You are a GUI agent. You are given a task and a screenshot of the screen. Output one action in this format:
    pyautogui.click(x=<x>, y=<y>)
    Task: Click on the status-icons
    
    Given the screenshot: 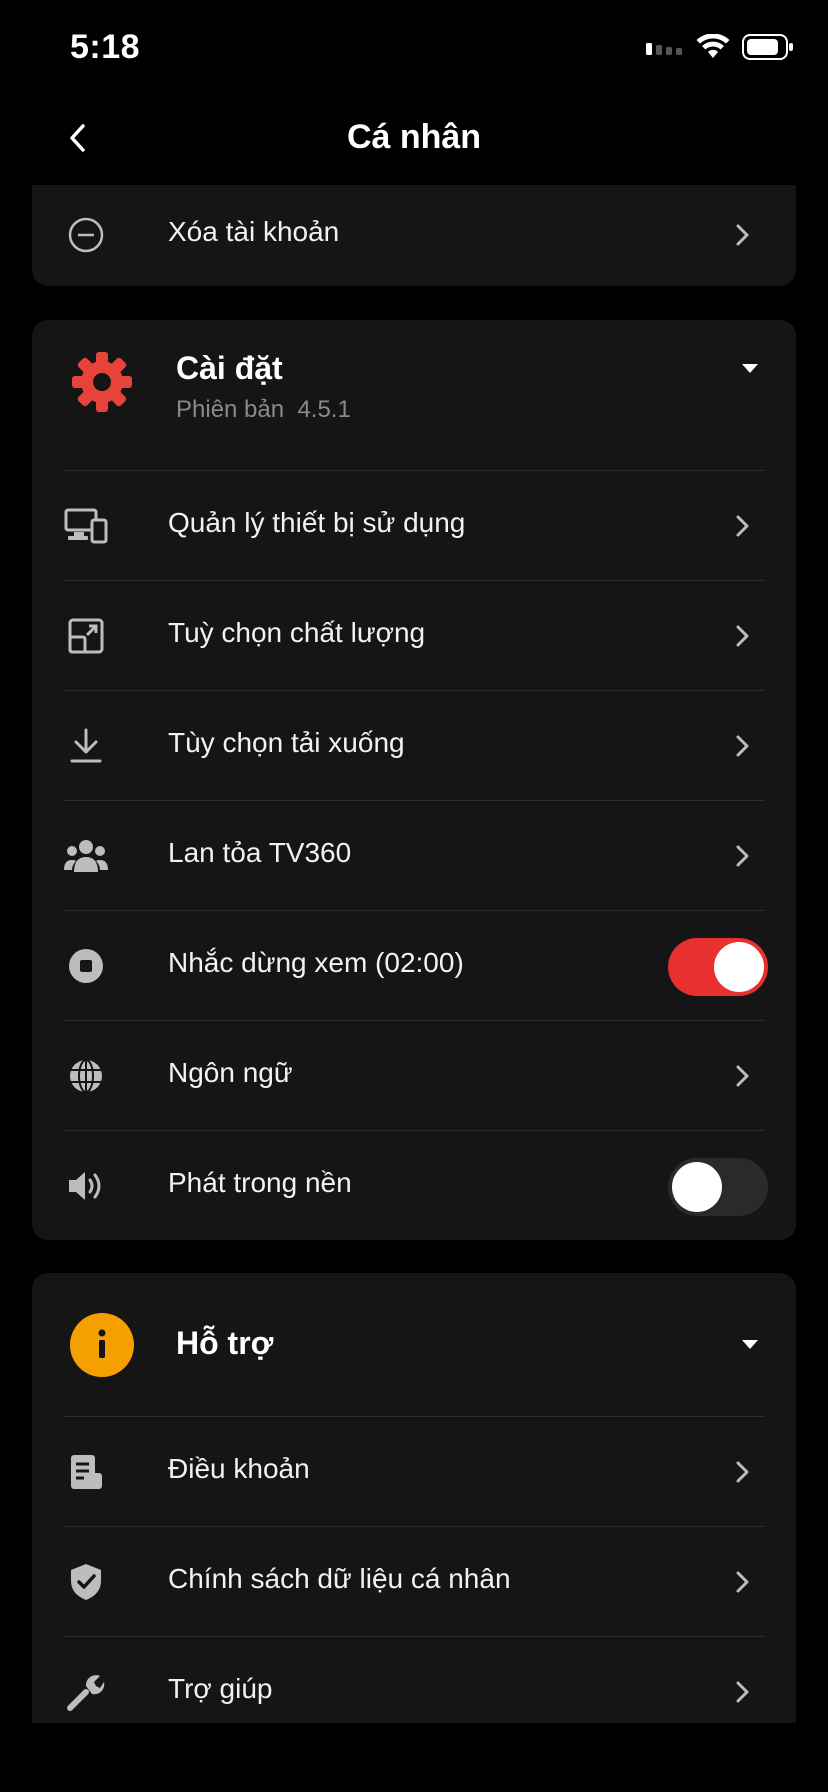 What is the action you would take?
    pyautogui.click(x=720, y=47)
    